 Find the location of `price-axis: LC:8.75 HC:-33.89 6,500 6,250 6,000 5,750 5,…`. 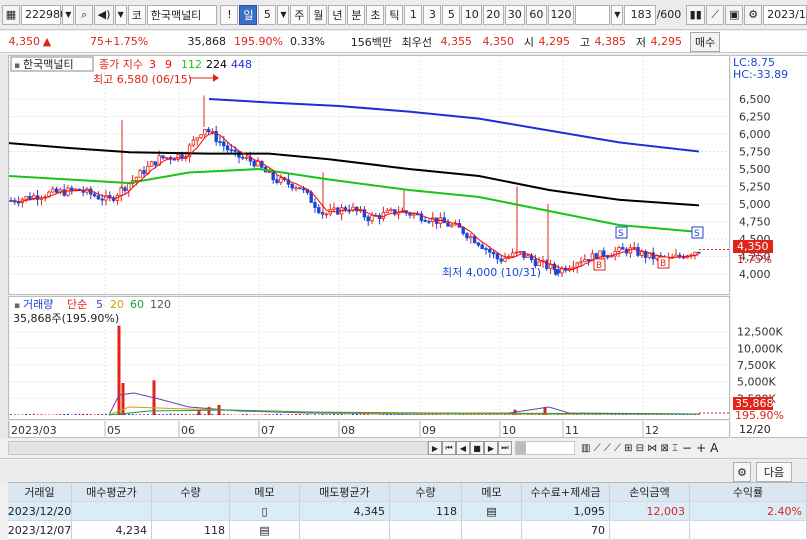

price-axis: LC:8.75 HC:-33.89 6,500 6,250 6,000 5,750 5,… is located at coordinates (769, 238).